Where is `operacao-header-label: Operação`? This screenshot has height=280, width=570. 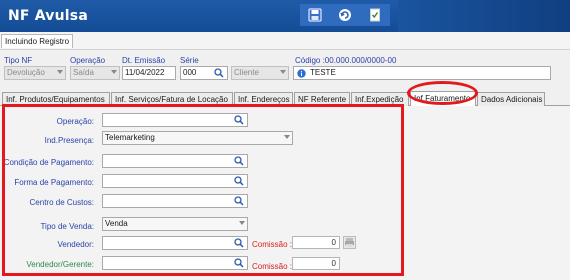
operacao-header-label: Operação is located at coordinates (88, 60).